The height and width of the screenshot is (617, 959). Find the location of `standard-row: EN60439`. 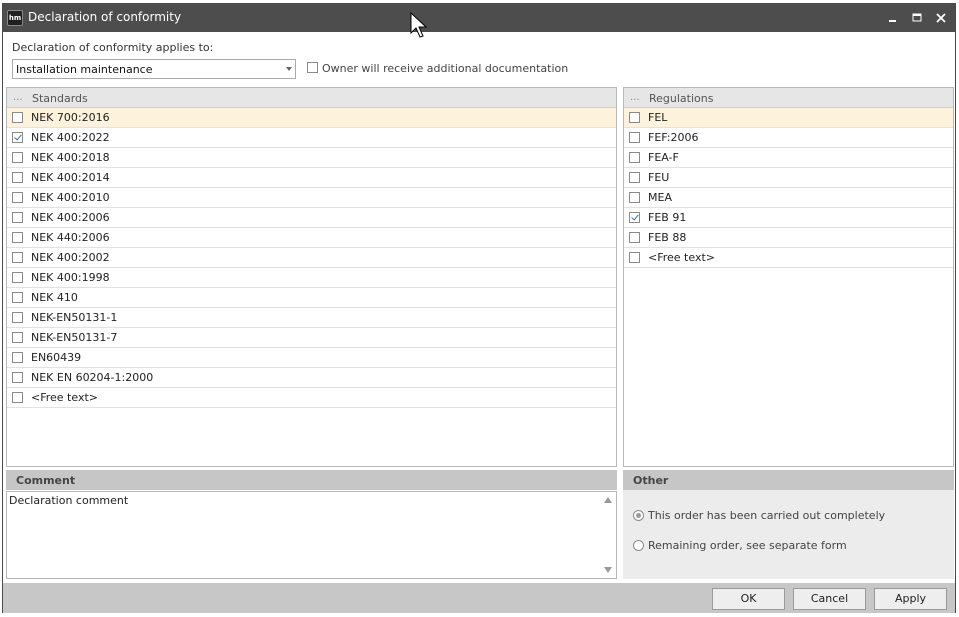

standard-row: EN60439 is located at coordinates (311, 358).